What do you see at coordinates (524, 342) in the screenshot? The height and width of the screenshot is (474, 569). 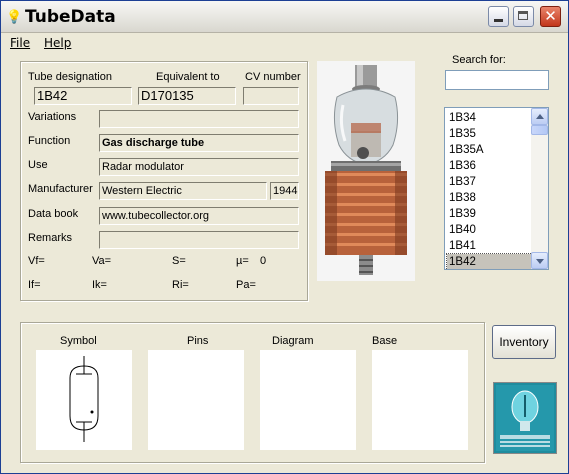 I see `inventory-button: Inventory` at bounding box center [524, 342].